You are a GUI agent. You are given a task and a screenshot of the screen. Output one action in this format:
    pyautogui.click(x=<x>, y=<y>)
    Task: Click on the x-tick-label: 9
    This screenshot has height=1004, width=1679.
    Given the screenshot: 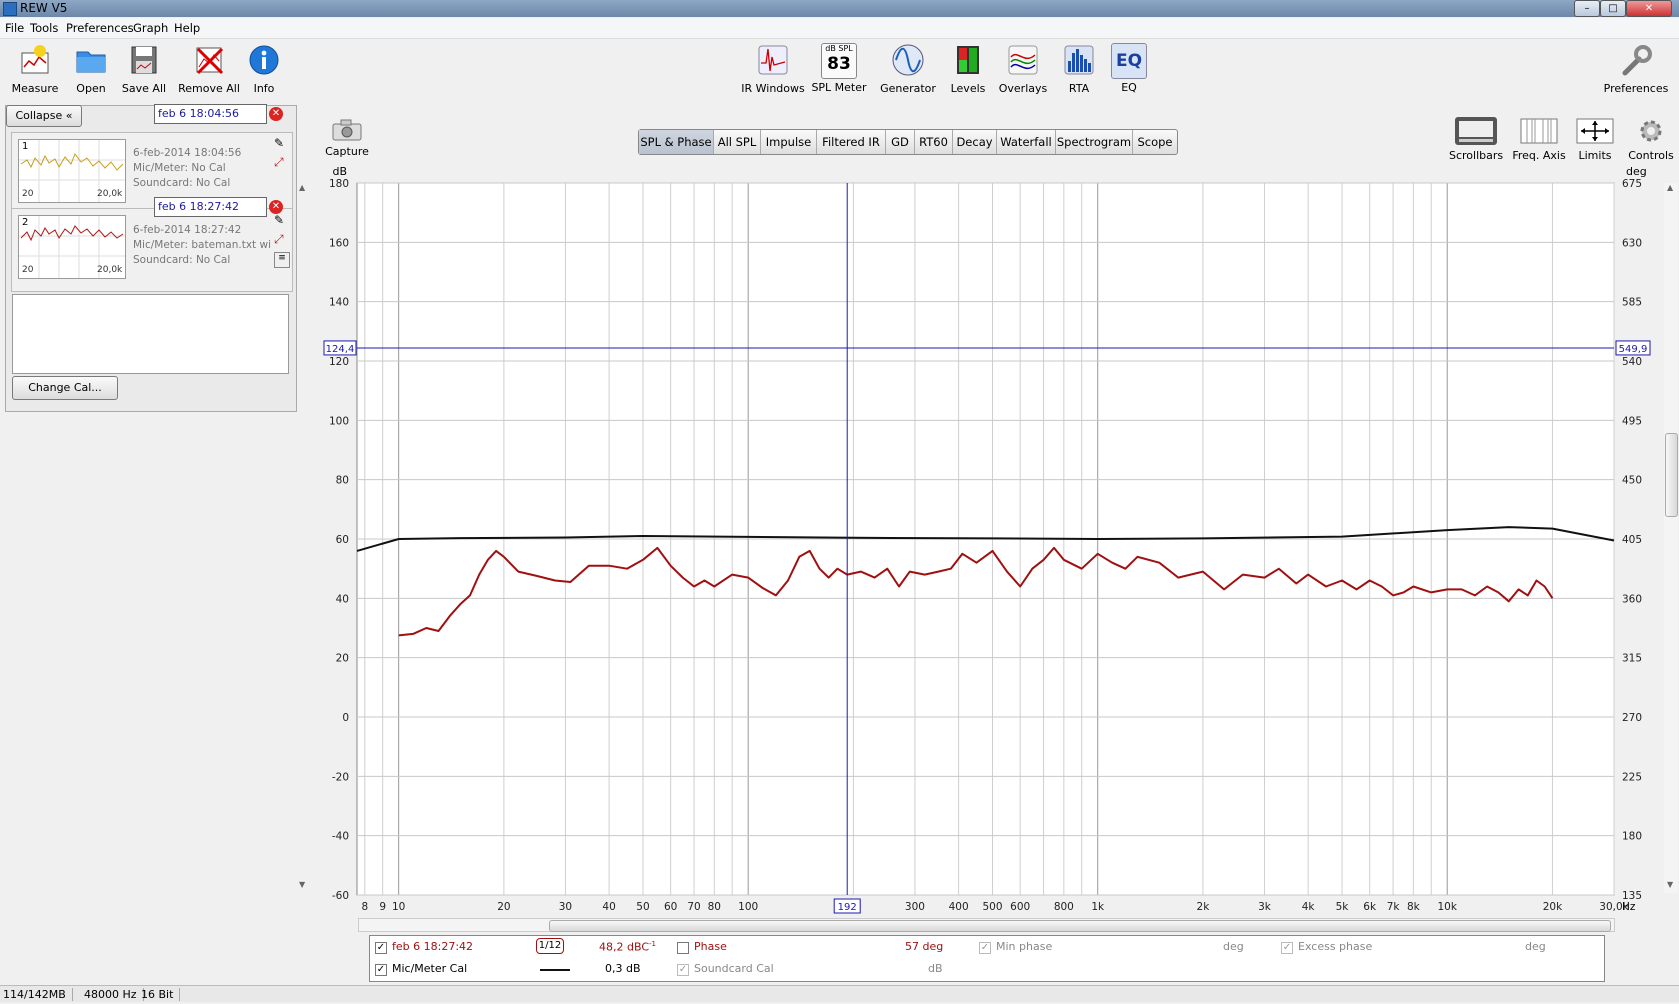 What is the action you would take?
    pyautogui.click(x=382, y=907)
    